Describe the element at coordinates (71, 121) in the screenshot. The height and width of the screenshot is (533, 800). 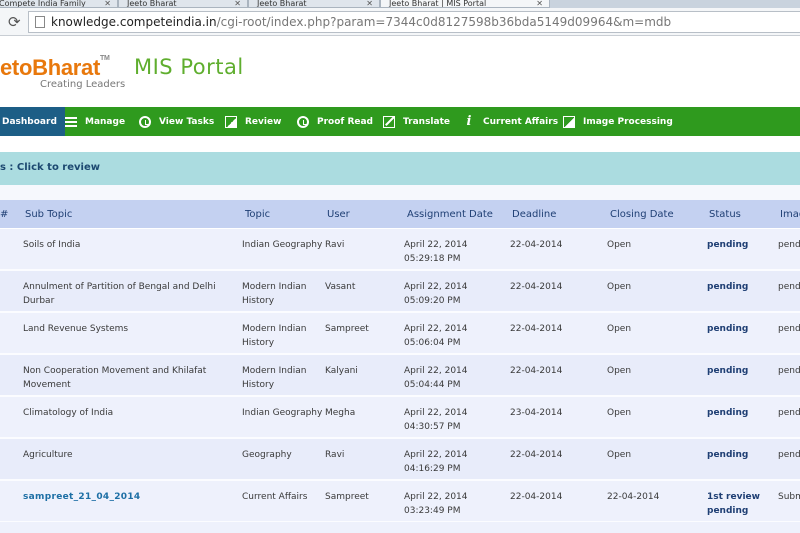
I see `list-icon` at that location.